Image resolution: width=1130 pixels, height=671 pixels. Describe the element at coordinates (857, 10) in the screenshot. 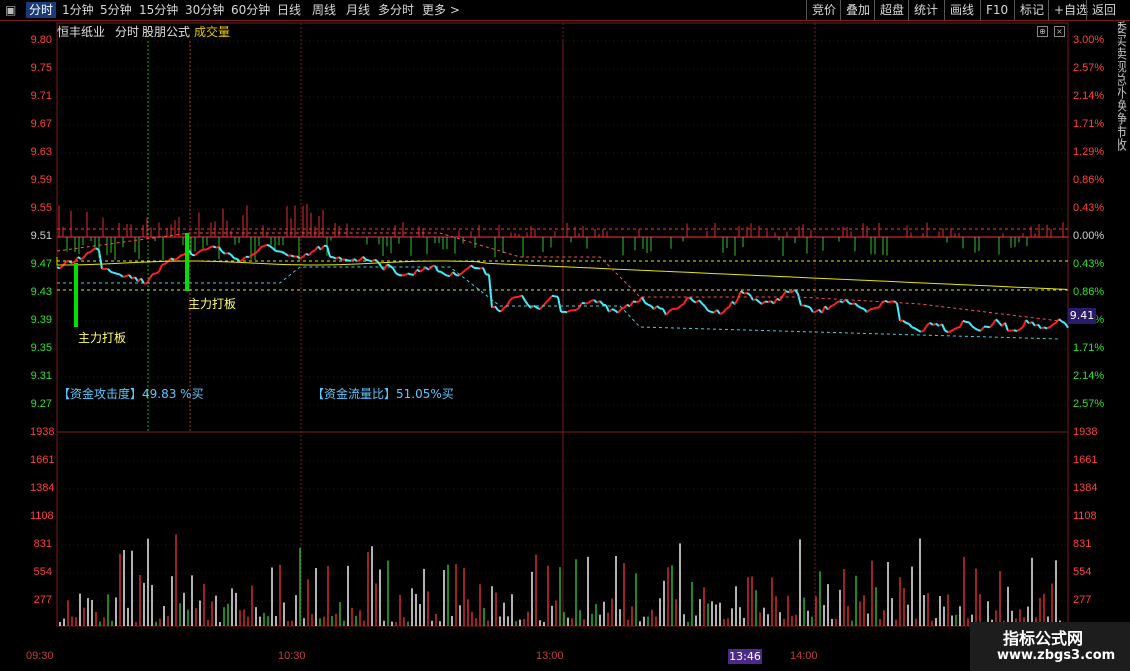

I see `btn-overlay: 叠加` at that location.